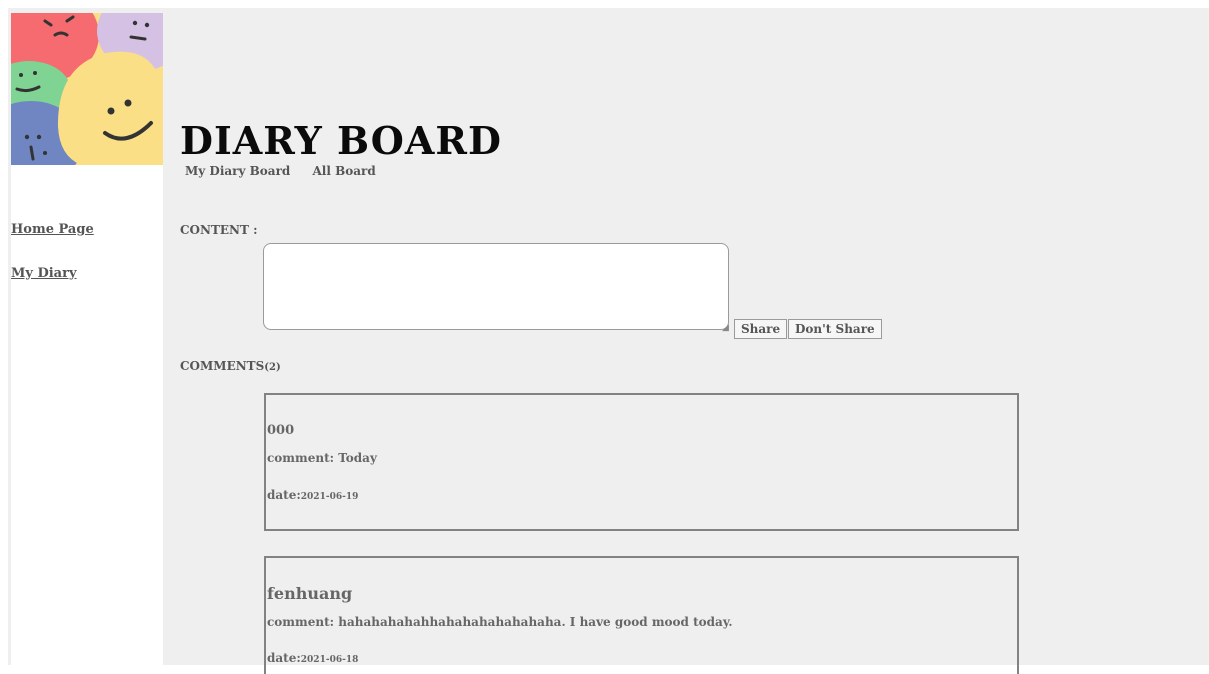 The width and height of the screenshot is (1209, 674). Describe the element at coordinates (310, 593) in the screenshot. I see `comment-author: fenhuang` at that location.